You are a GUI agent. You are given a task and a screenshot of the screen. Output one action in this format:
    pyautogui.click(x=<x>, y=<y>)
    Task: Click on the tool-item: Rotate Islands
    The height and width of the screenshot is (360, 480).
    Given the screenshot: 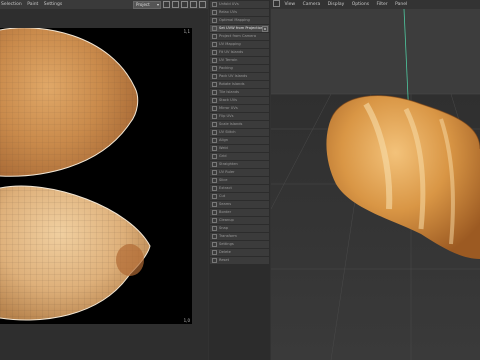 What is the action you would take?
    pyautogui.click(x=239, y=84)
    